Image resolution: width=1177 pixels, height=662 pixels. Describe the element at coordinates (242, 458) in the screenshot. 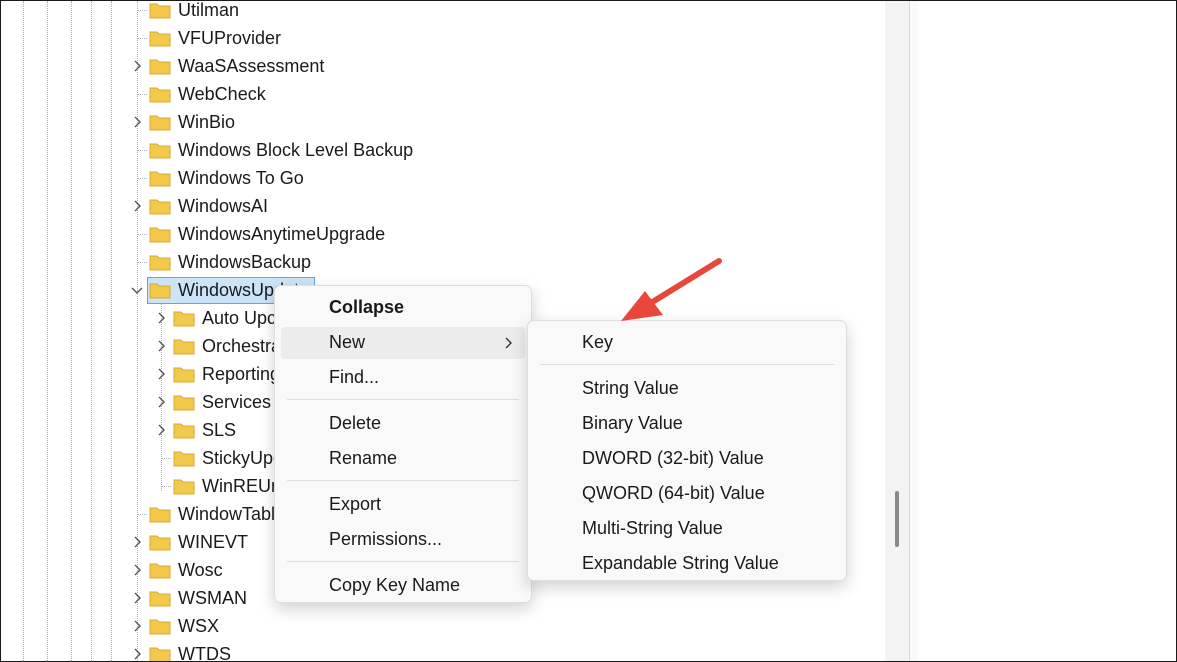

I see `tree-item-label: StickyUpc` at that location.